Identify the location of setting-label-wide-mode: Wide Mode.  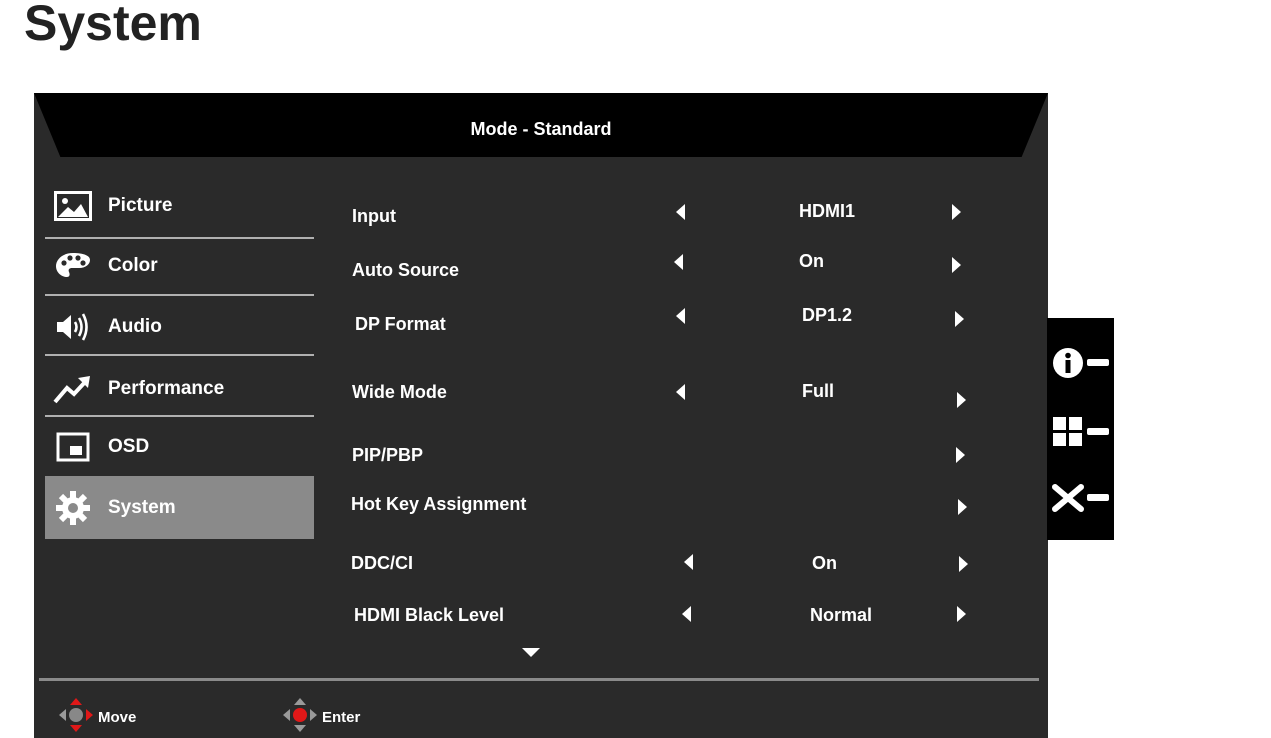
(399, 392).